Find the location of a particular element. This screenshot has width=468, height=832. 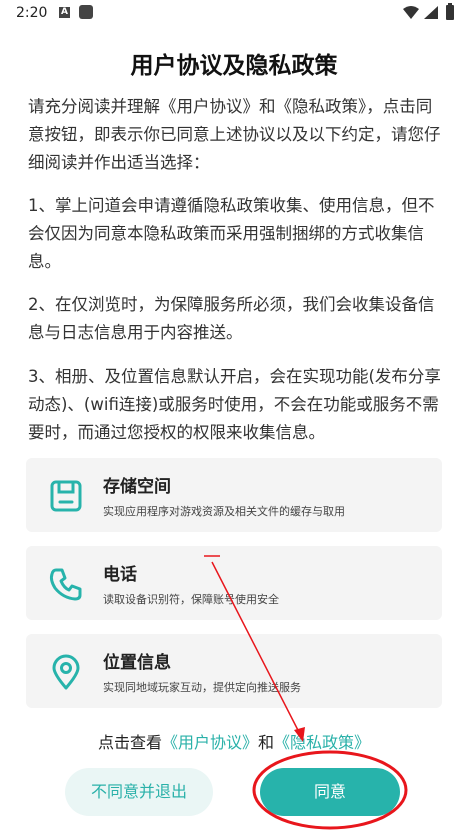

agreement-paragraph-2: 2、在仅浏览时，为保障服务所必须，我们会收集设备信息与日志信息用于内容推送。 is located at coordinates (231, 318).